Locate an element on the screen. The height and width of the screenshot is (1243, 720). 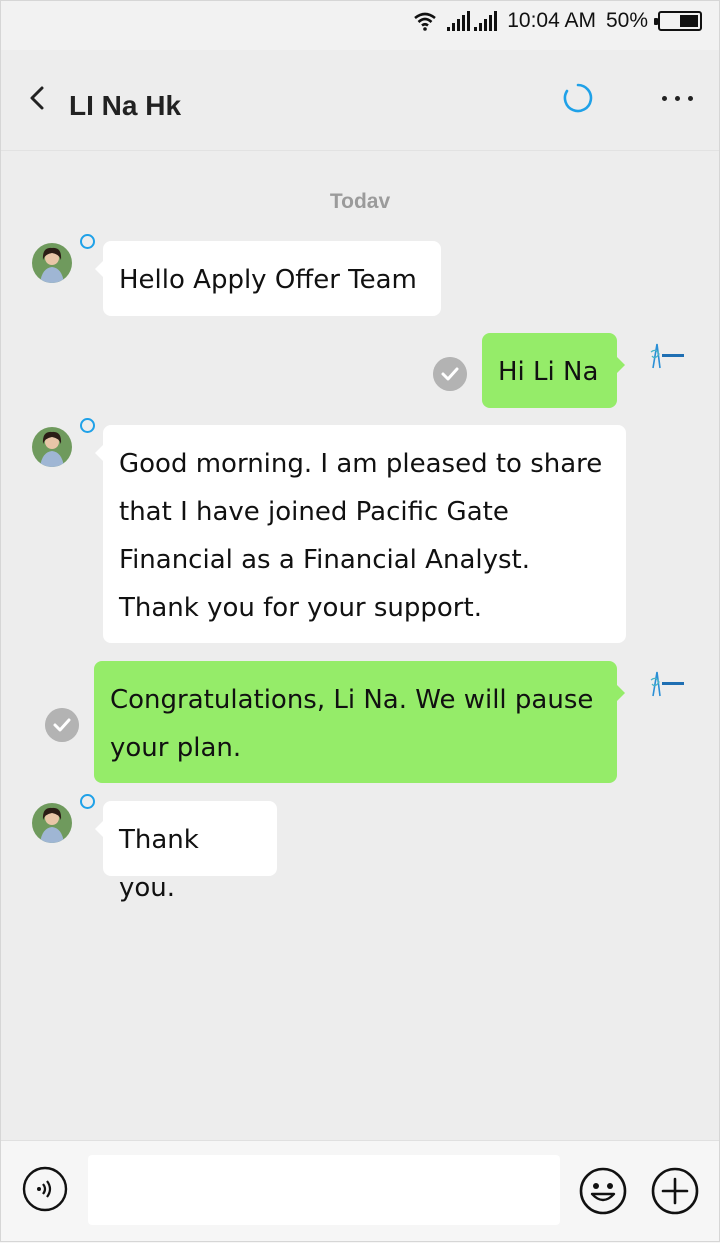
message-bubble-incoming: Hello Apply Offer Team is located at coordinates (268, 278).